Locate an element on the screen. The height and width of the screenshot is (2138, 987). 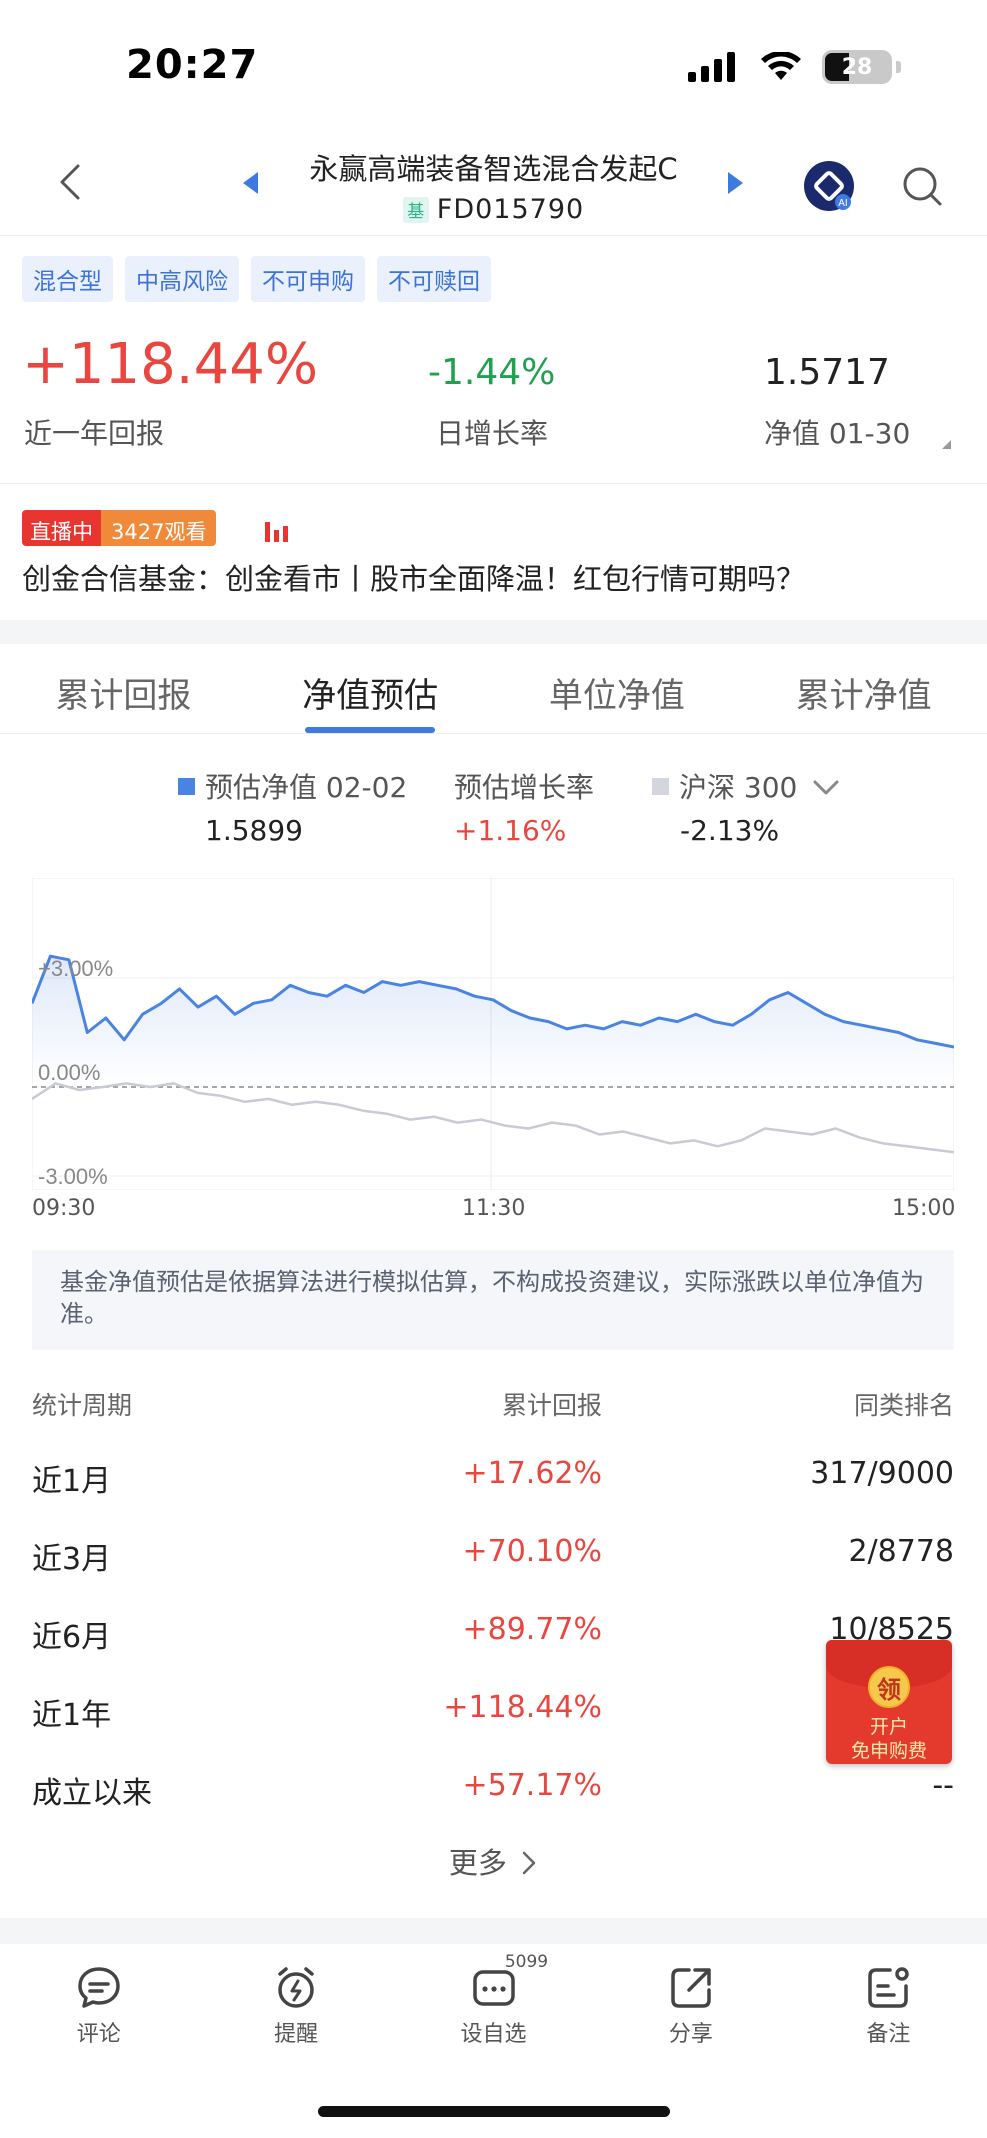
search-icon is located at coordinates (922, 186).